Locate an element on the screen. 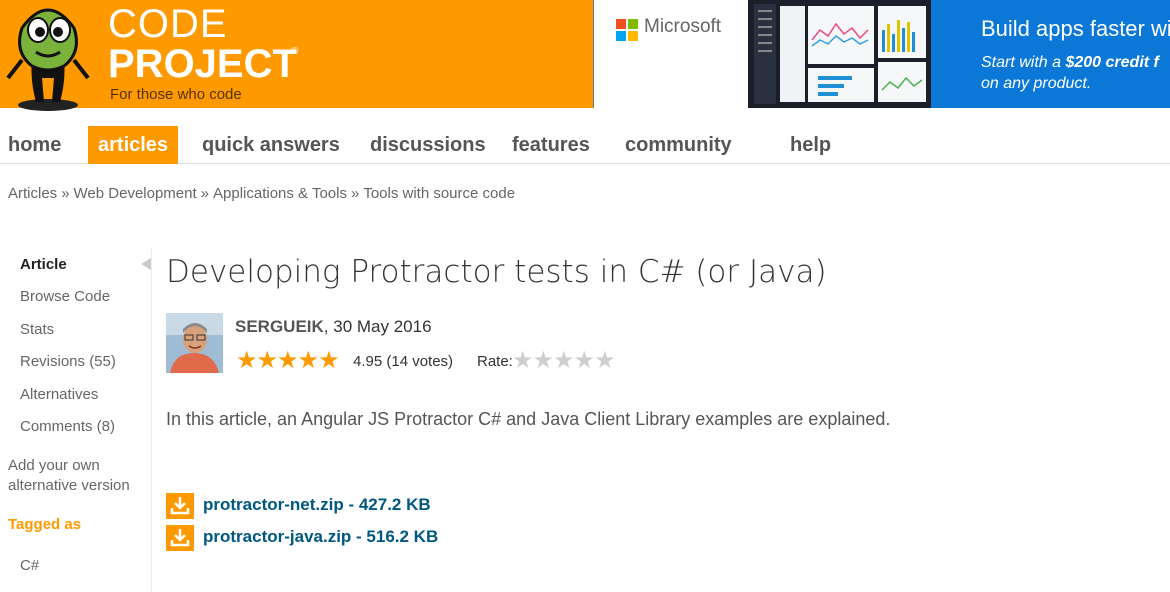 The height and width of the screenshot is (592, 1170). author-byline: SERGUEIK, 30 May 2016 is located at coordinates (333, 327).